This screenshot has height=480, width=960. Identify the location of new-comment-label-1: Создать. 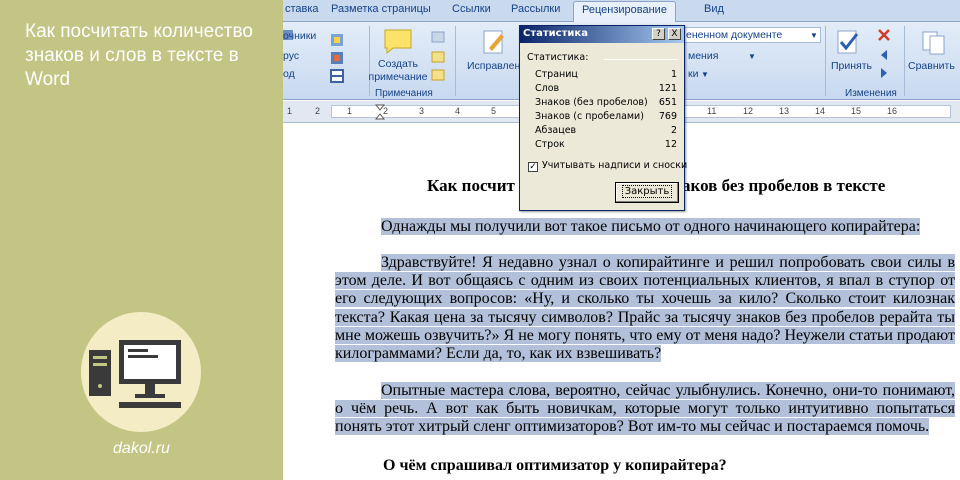
(398, 64).